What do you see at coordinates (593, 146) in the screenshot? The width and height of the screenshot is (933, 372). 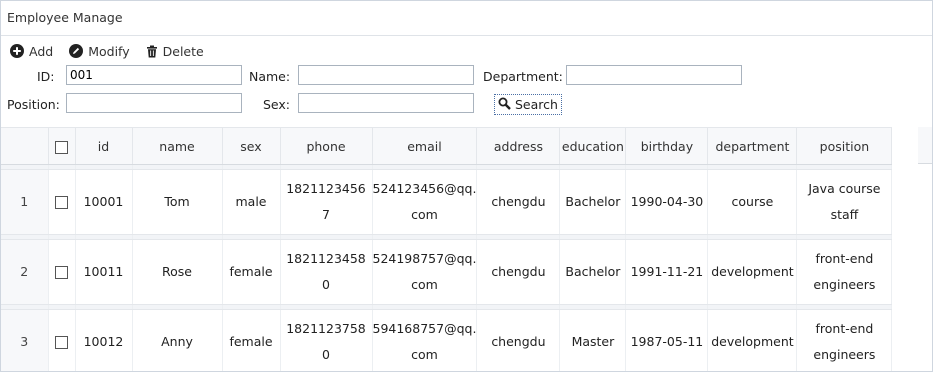 I see `column-header-education: education` at bounding box center [593, 146].